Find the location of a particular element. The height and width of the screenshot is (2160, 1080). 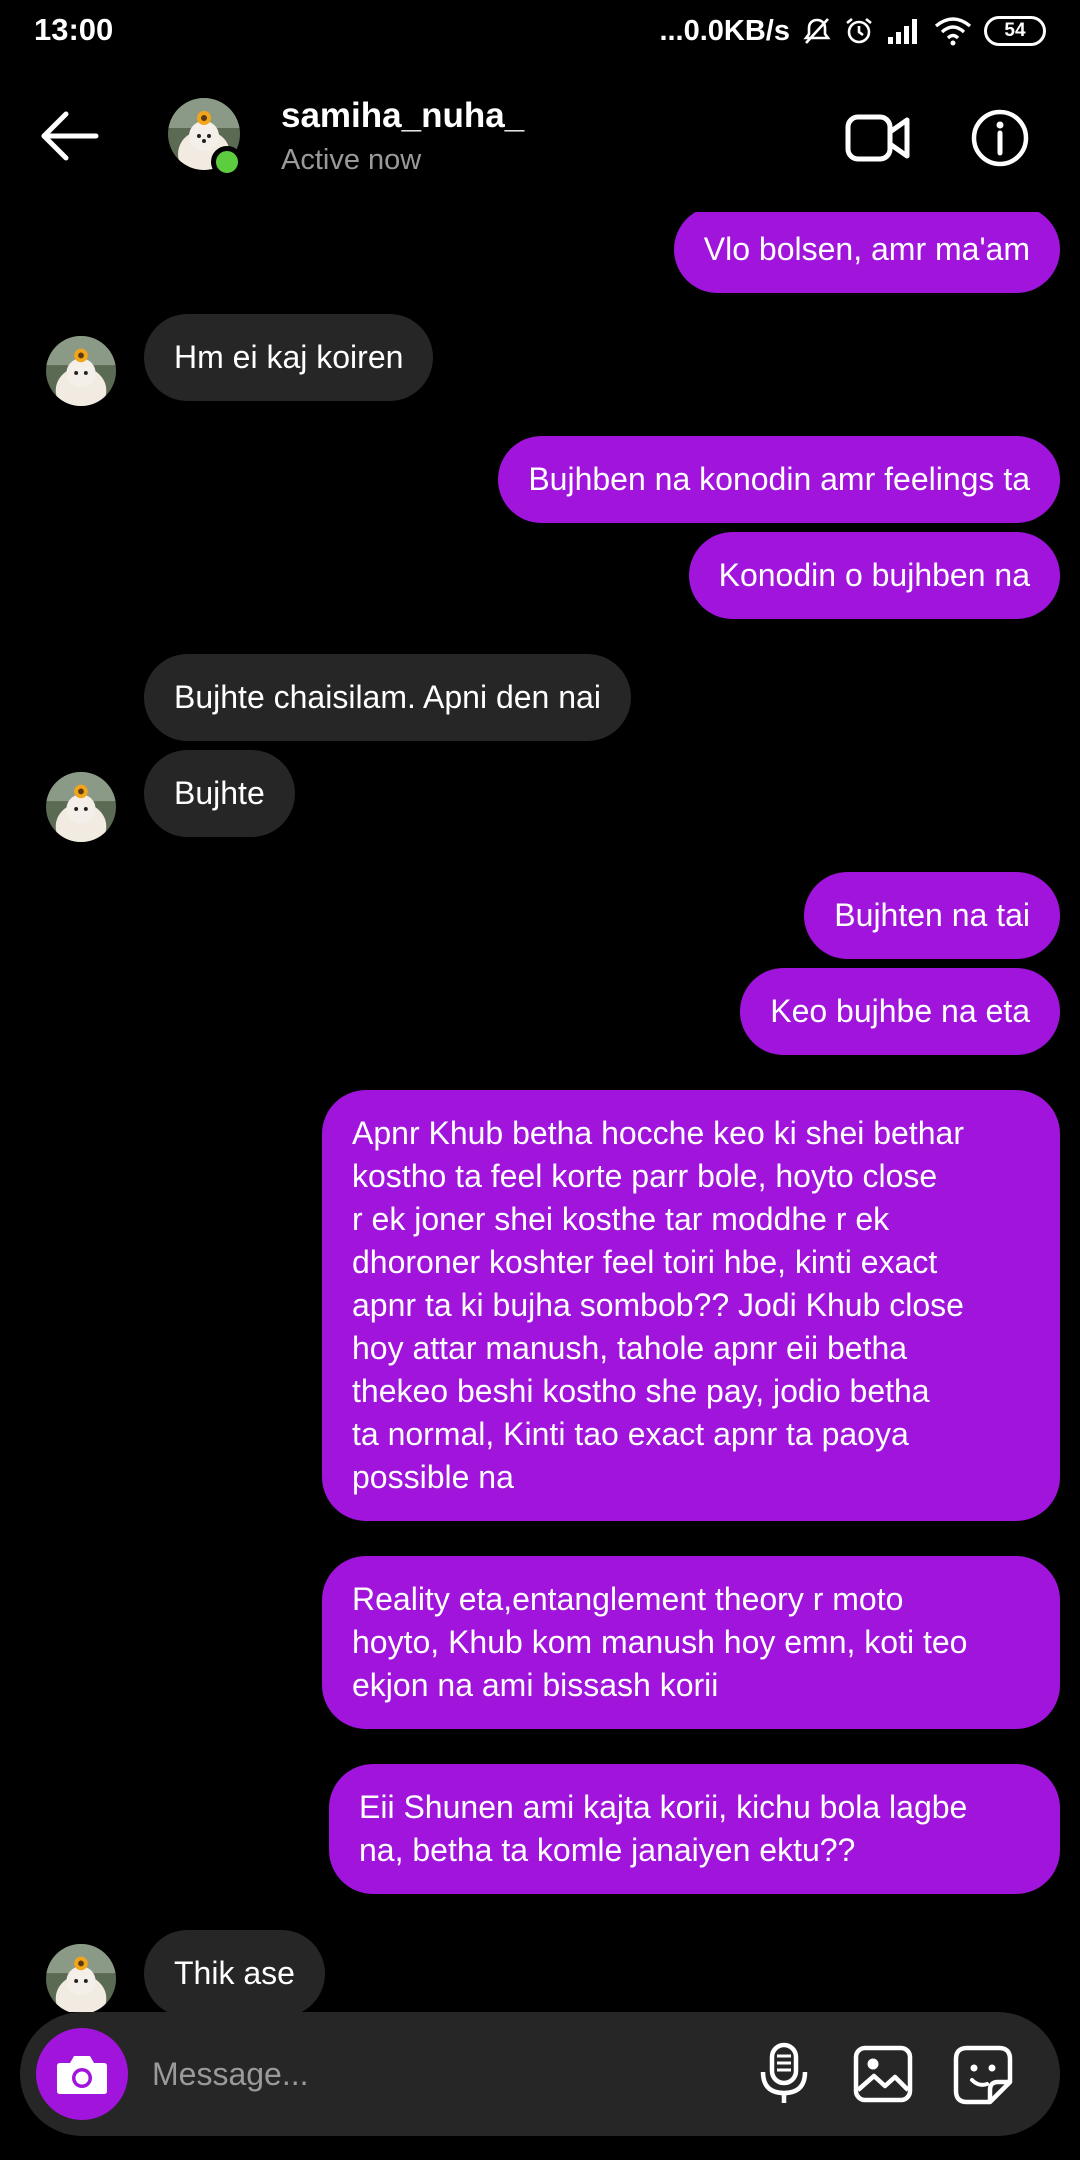

sticker-icon is located at coordinates (983, 2075).